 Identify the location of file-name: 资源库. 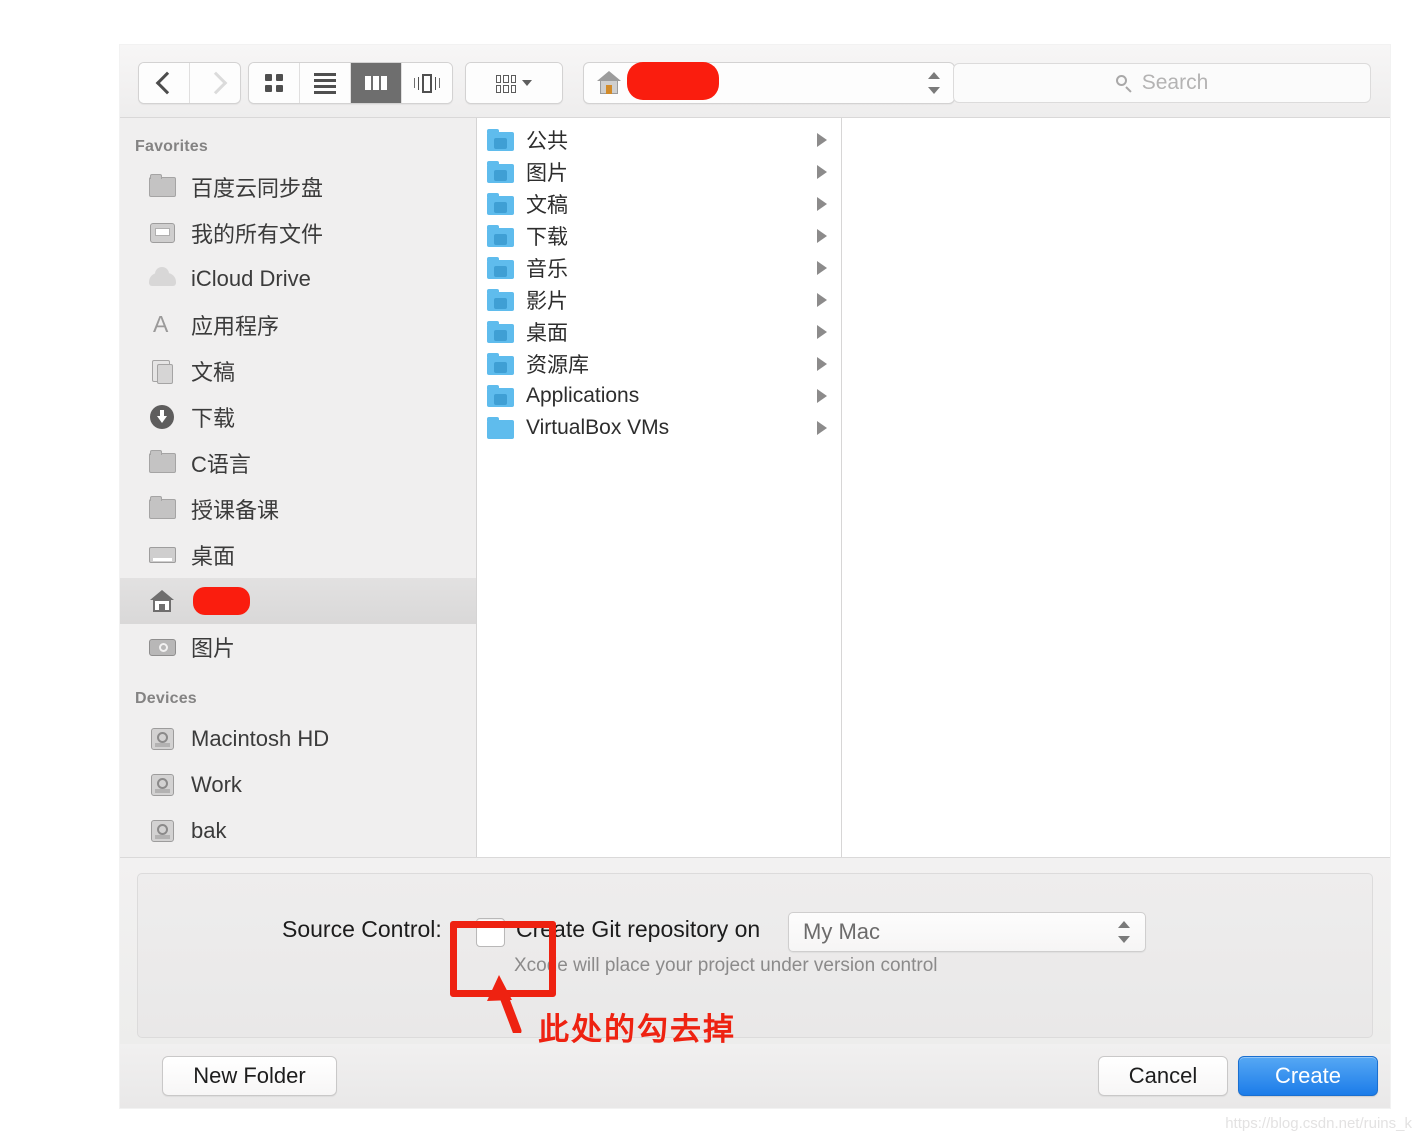
(557, 365).